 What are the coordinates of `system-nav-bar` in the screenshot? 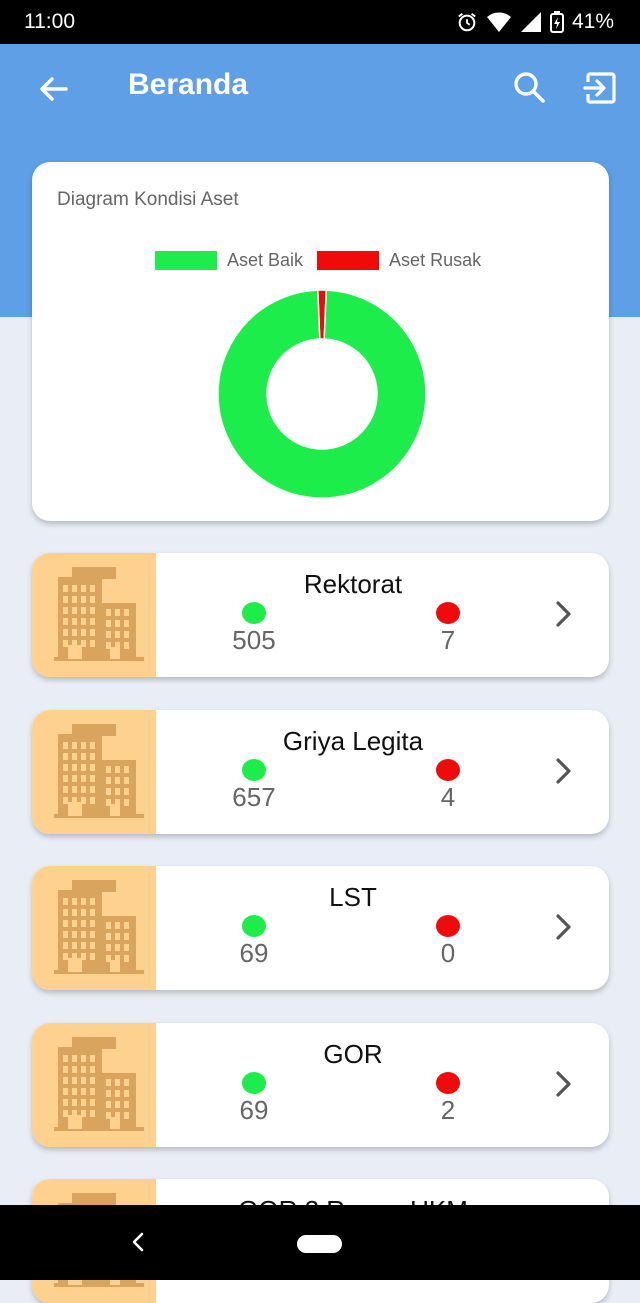 It's located at (320, 1242).